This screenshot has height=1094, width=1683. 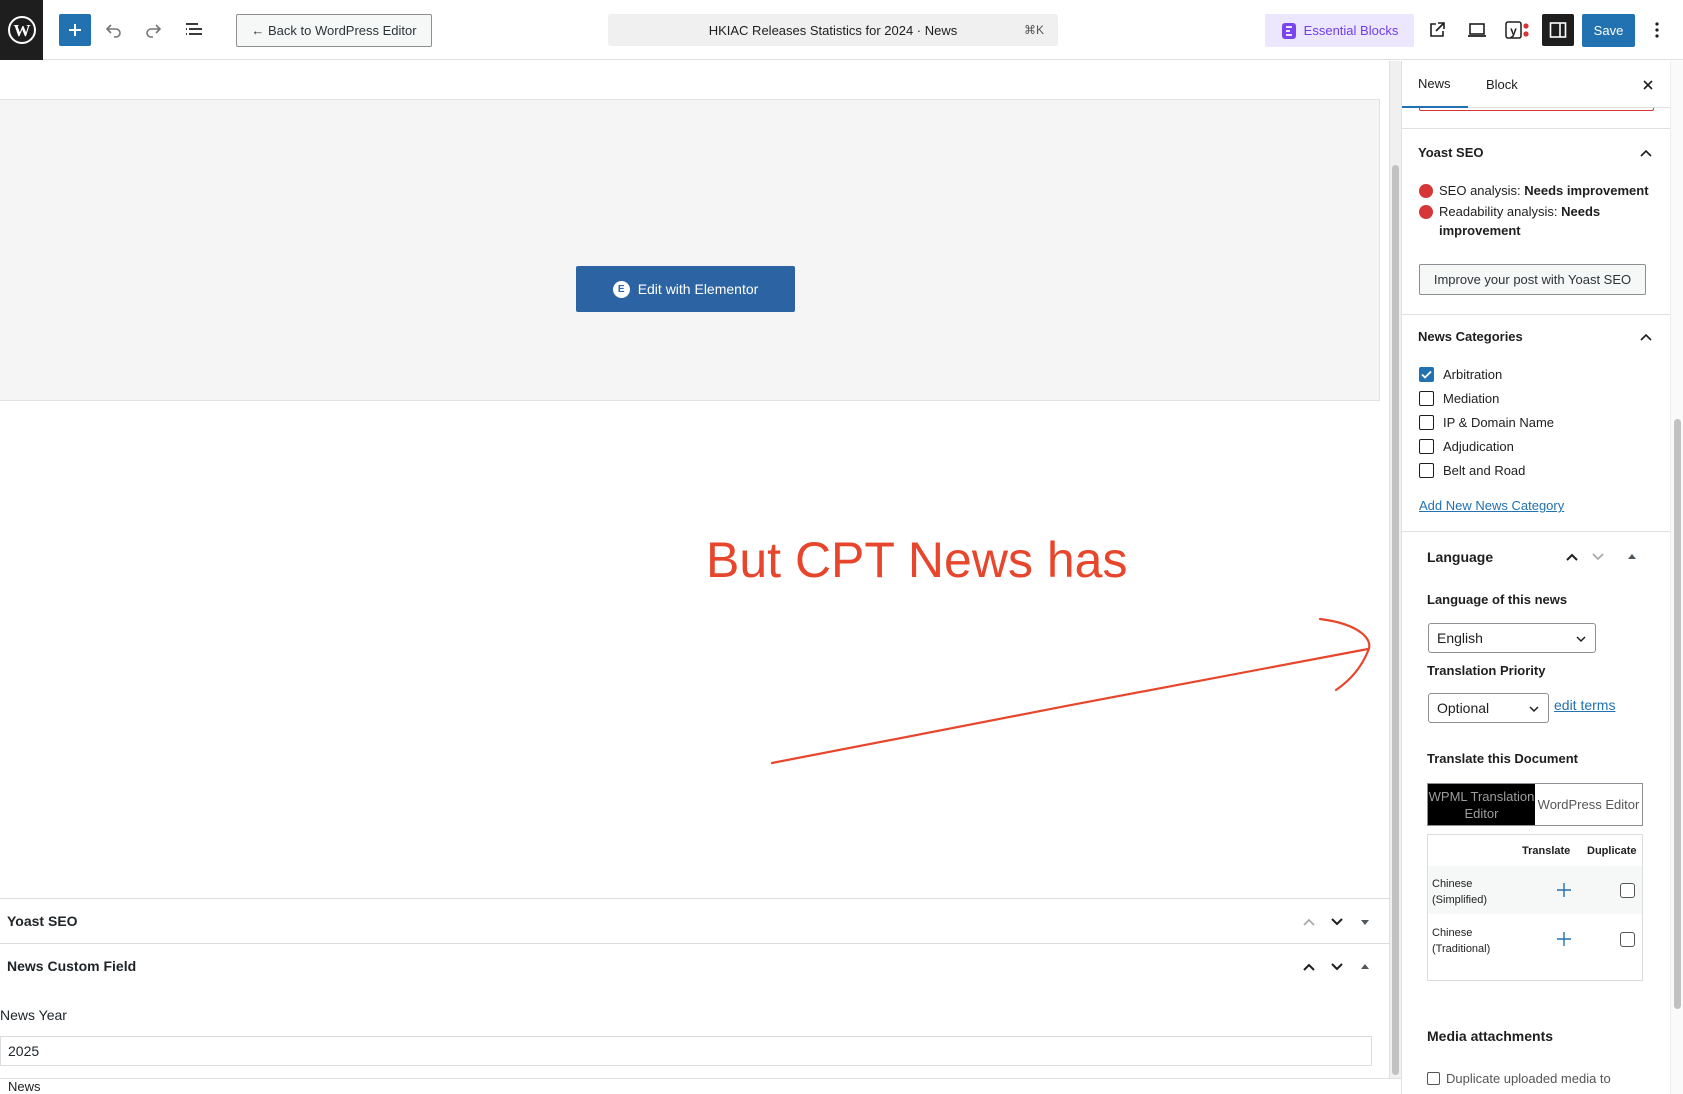 I want to click on add-block-button, so click(x=75, y=30).